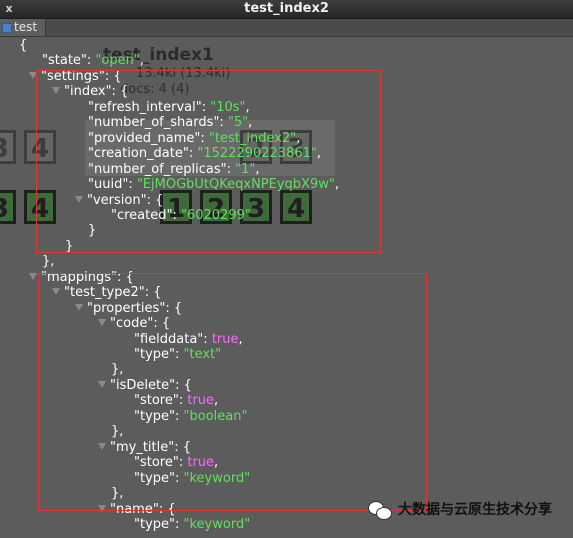 The width and height of the screenshot is (573, 538). I want to click on json-line: "refresh_interval": "10s",, so click(169, 107).